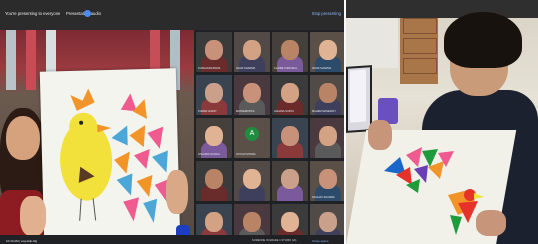 The image size is (538, 244). I want to click on participant-tile: KUMAR ANANT, so click(214, 95).